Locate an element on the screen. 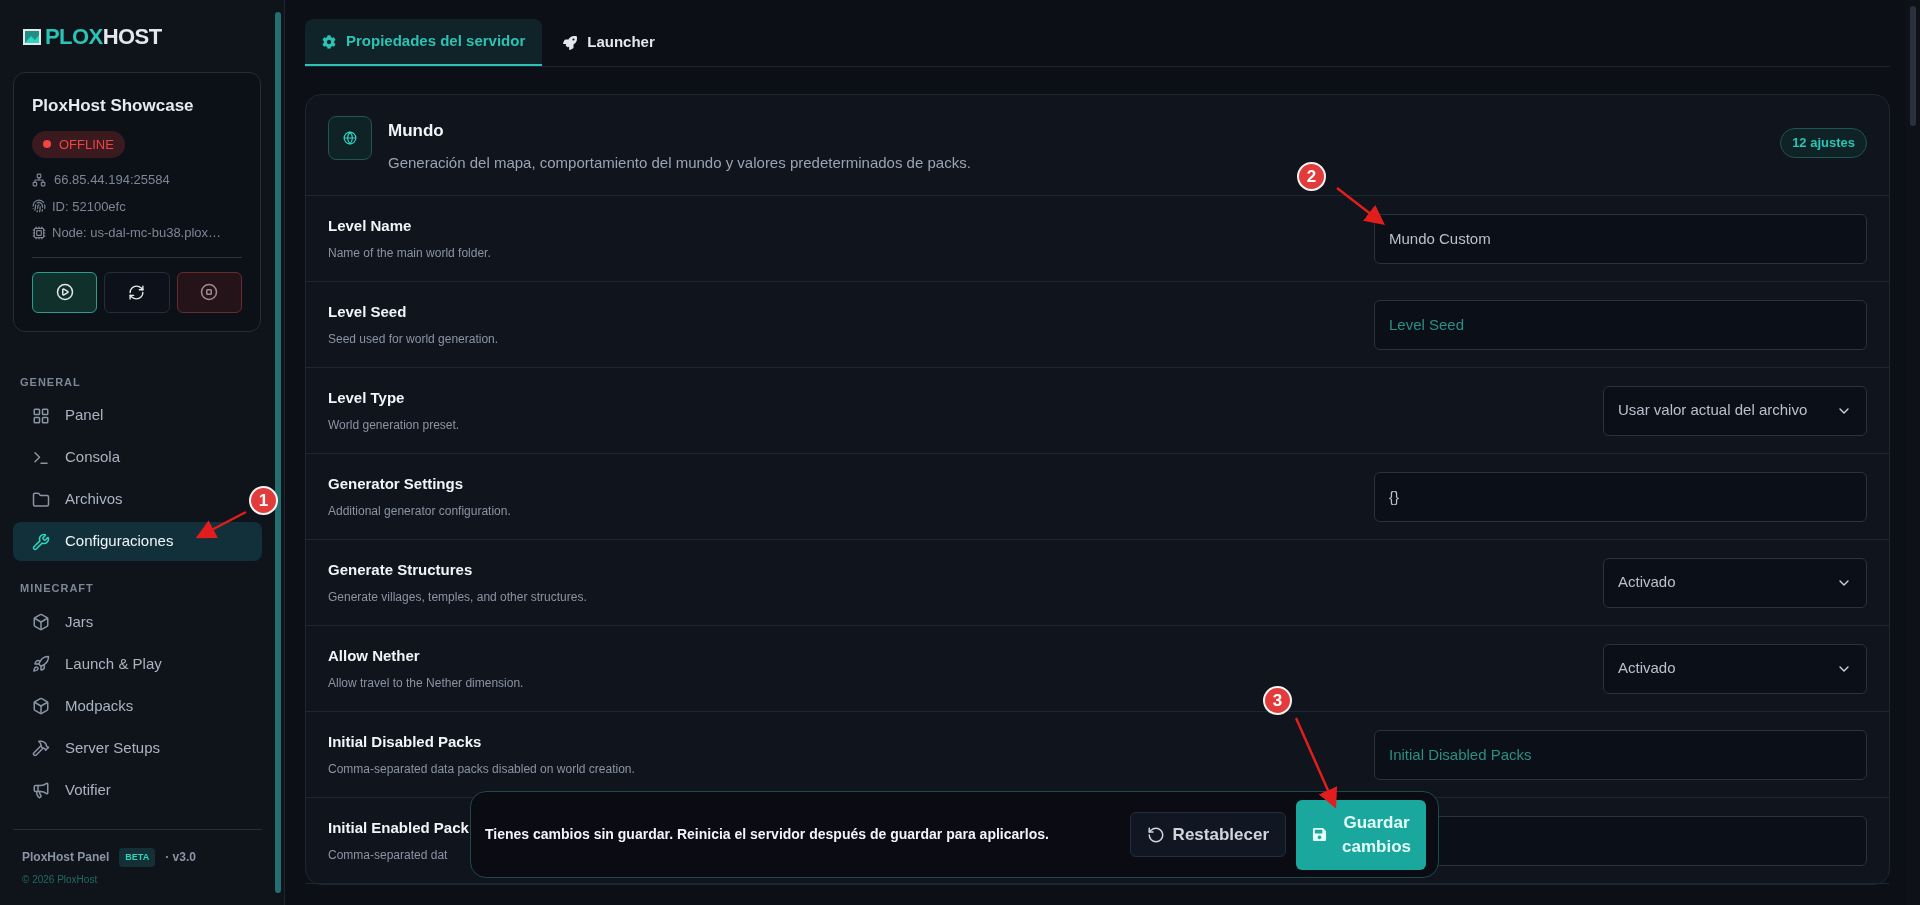 The width and height of the screenshot is (1920, 905). megaphone-icon is located at coordinates (41, 790).